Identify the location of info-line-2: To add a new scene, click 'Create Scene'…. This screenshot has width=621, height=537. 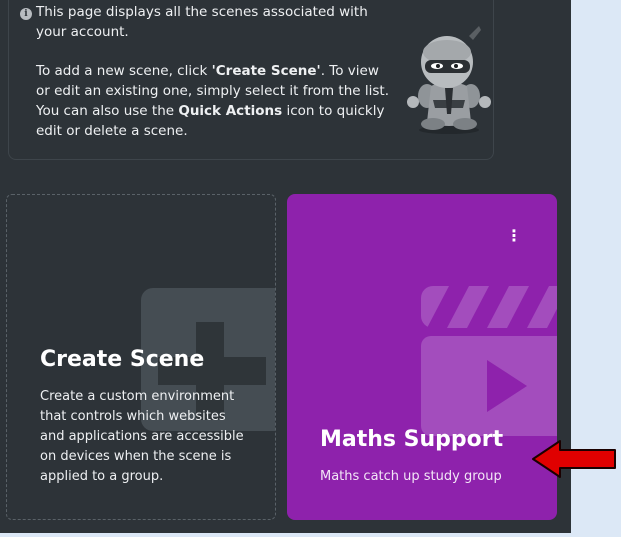
(216, 101).